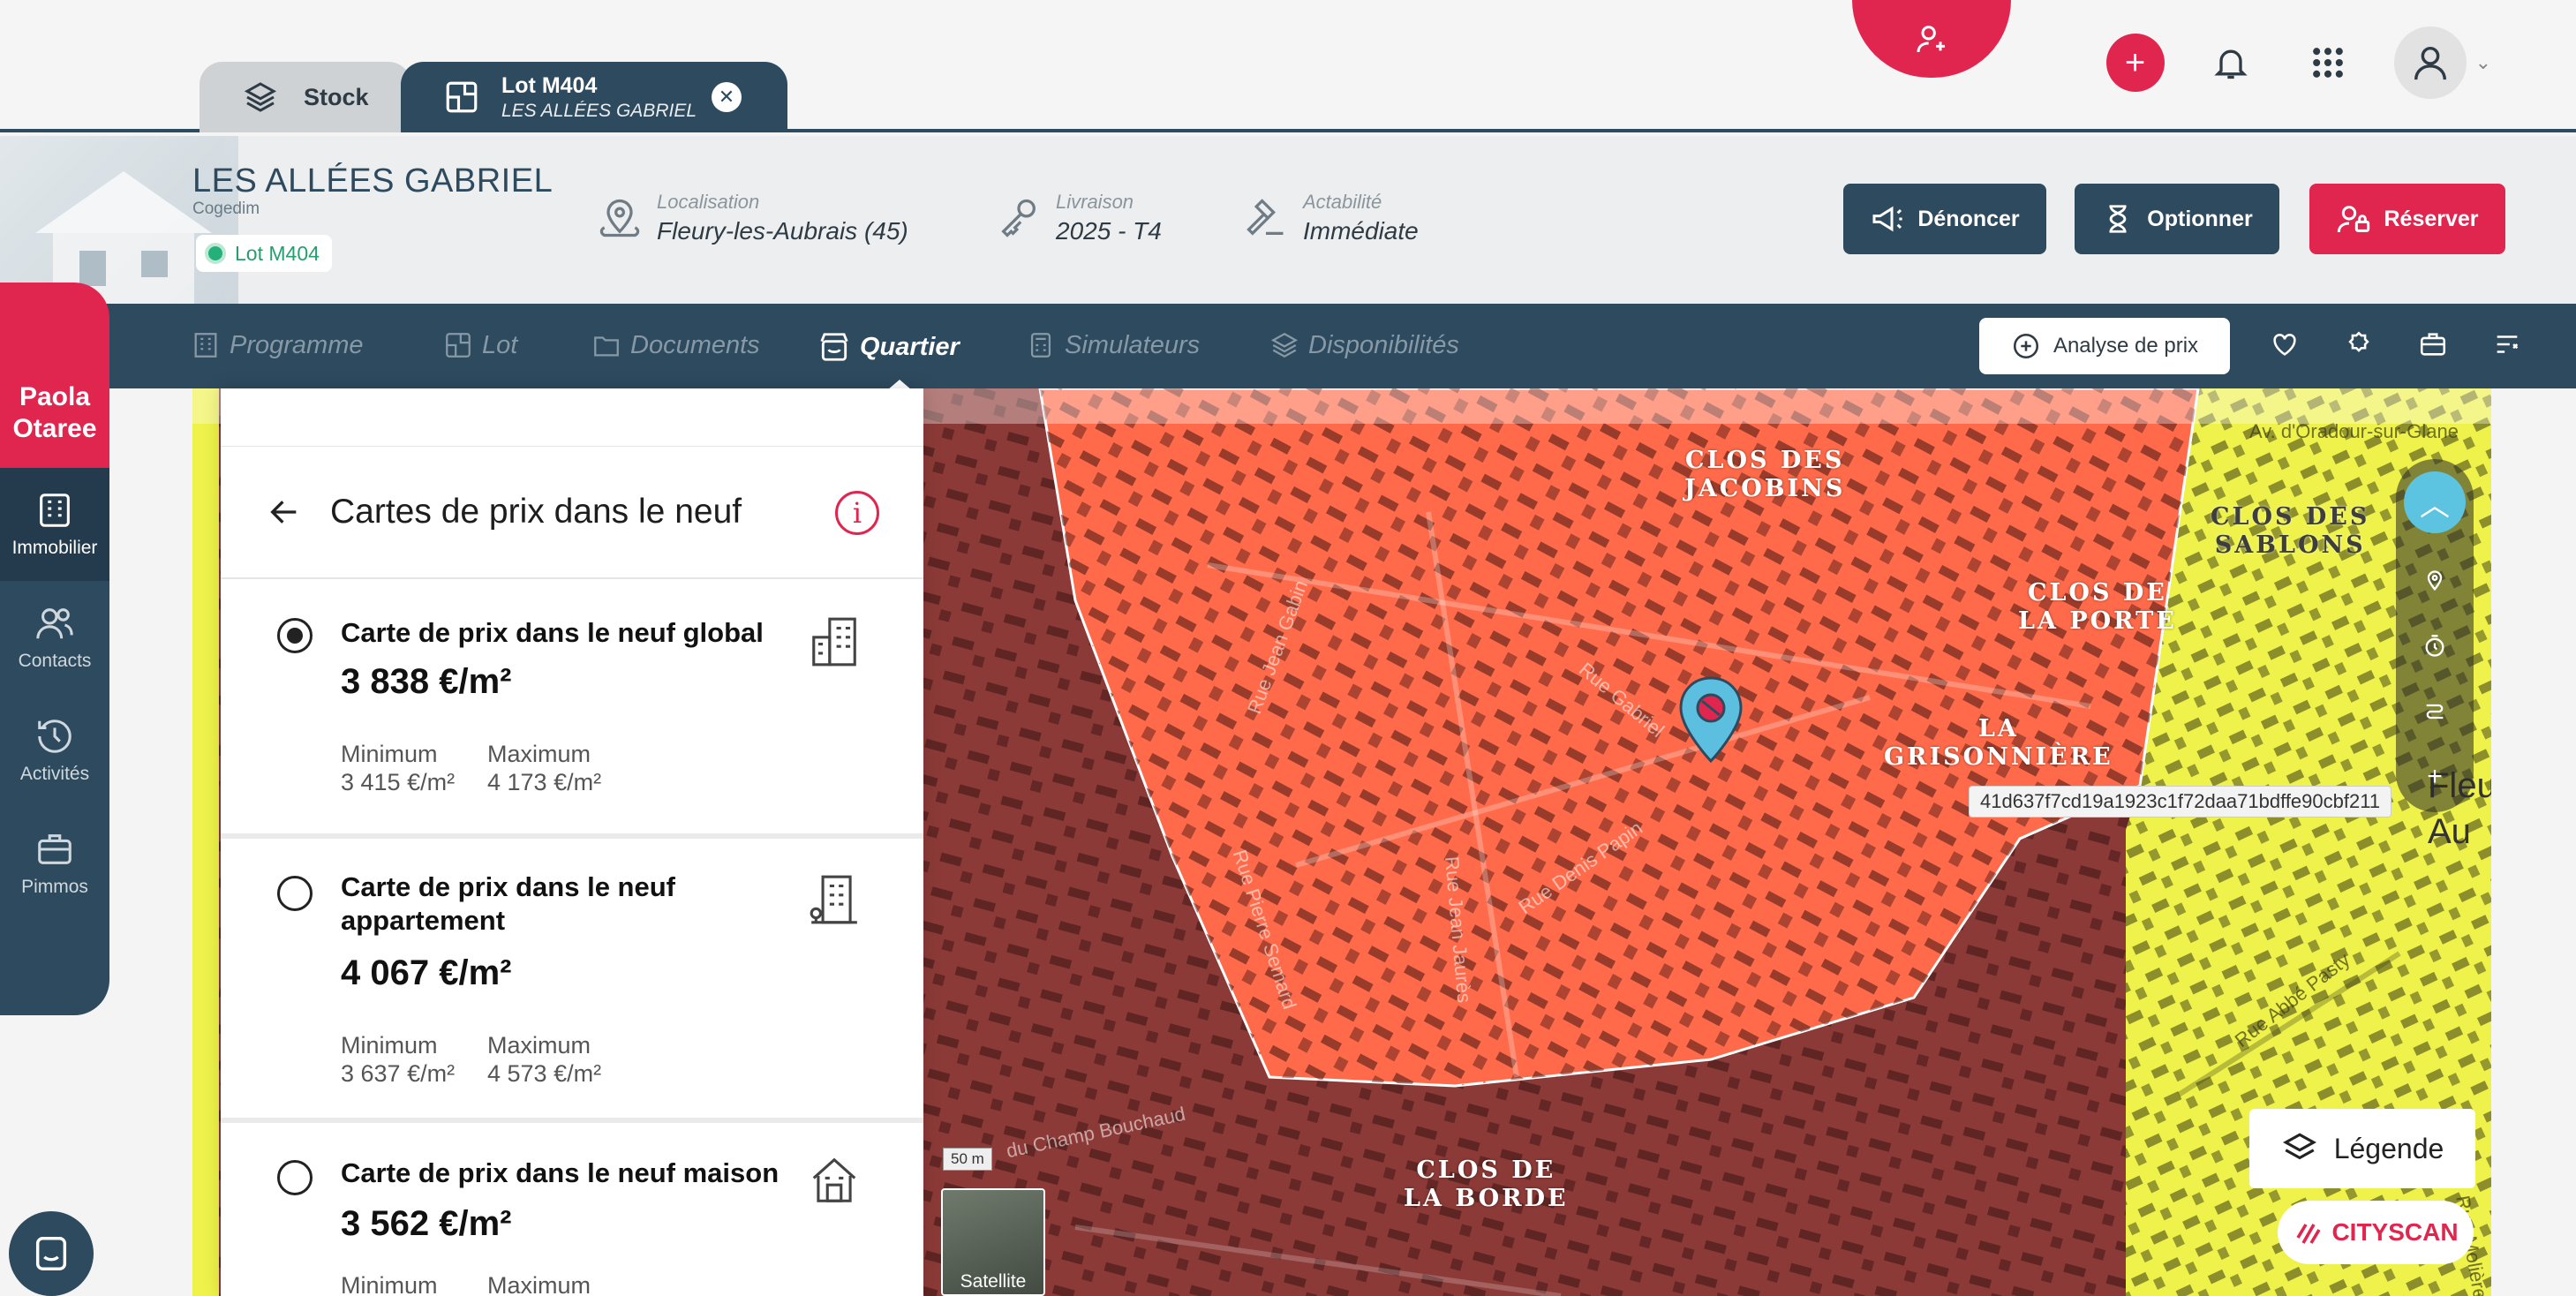  Describe the element at coordinates (55, 863) in the screenshot. I see `sidebar-item-pimmos: Pimmos` at that location.